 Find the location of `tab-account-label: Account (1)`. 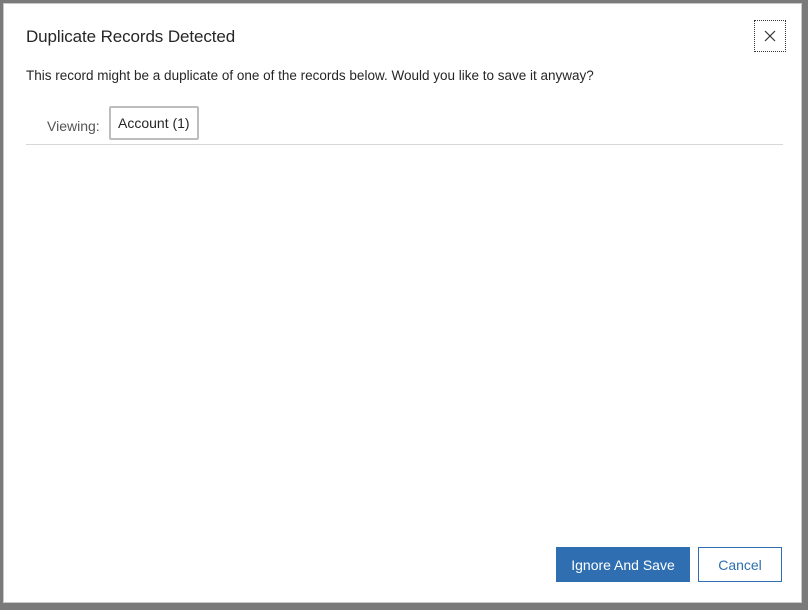

tab-account-label: Account (1) is located at coordinates (154, 123).